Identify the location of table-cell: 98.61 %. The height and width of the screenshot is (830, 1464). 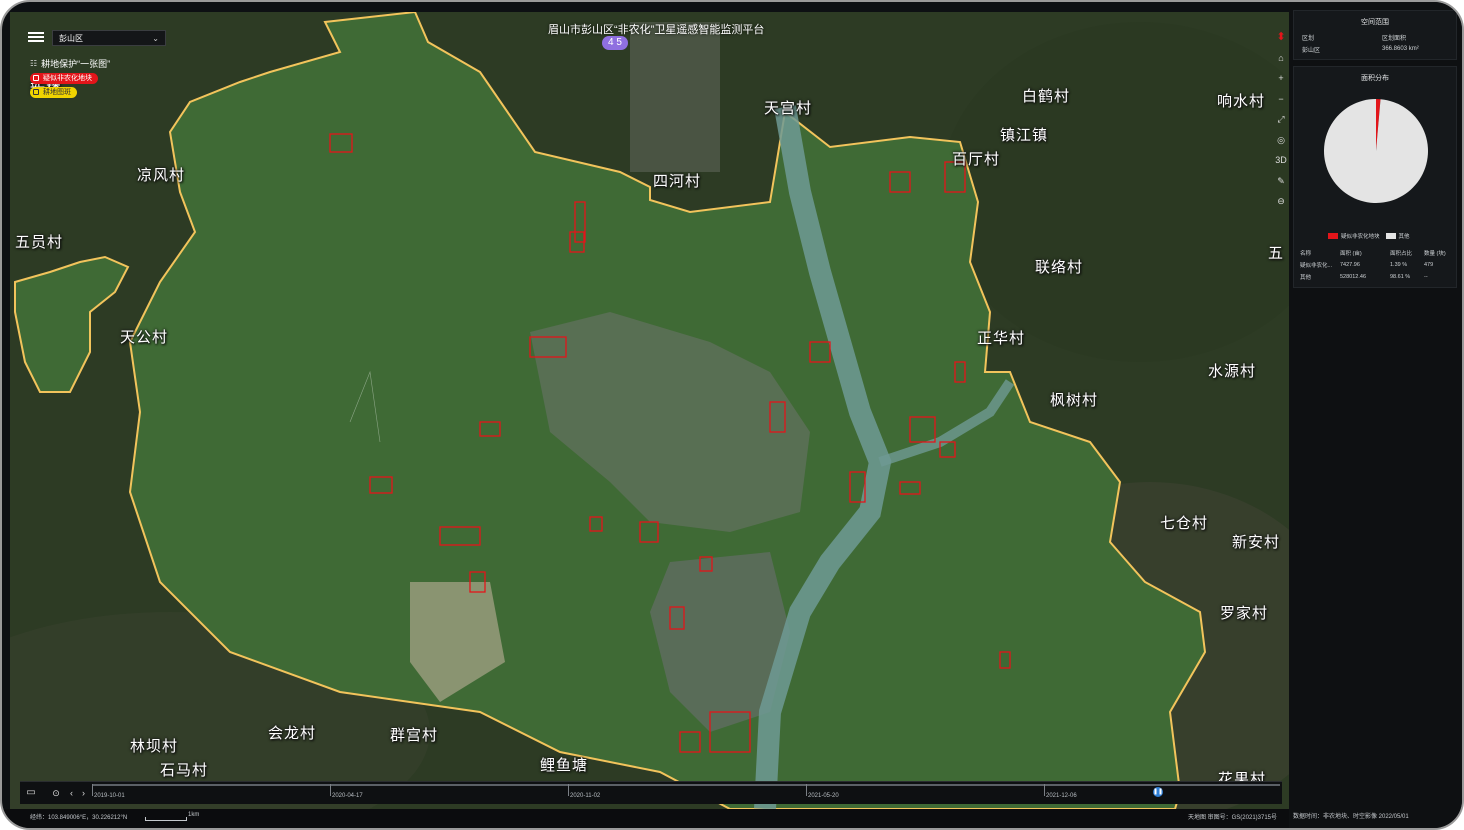
(1400, 277).